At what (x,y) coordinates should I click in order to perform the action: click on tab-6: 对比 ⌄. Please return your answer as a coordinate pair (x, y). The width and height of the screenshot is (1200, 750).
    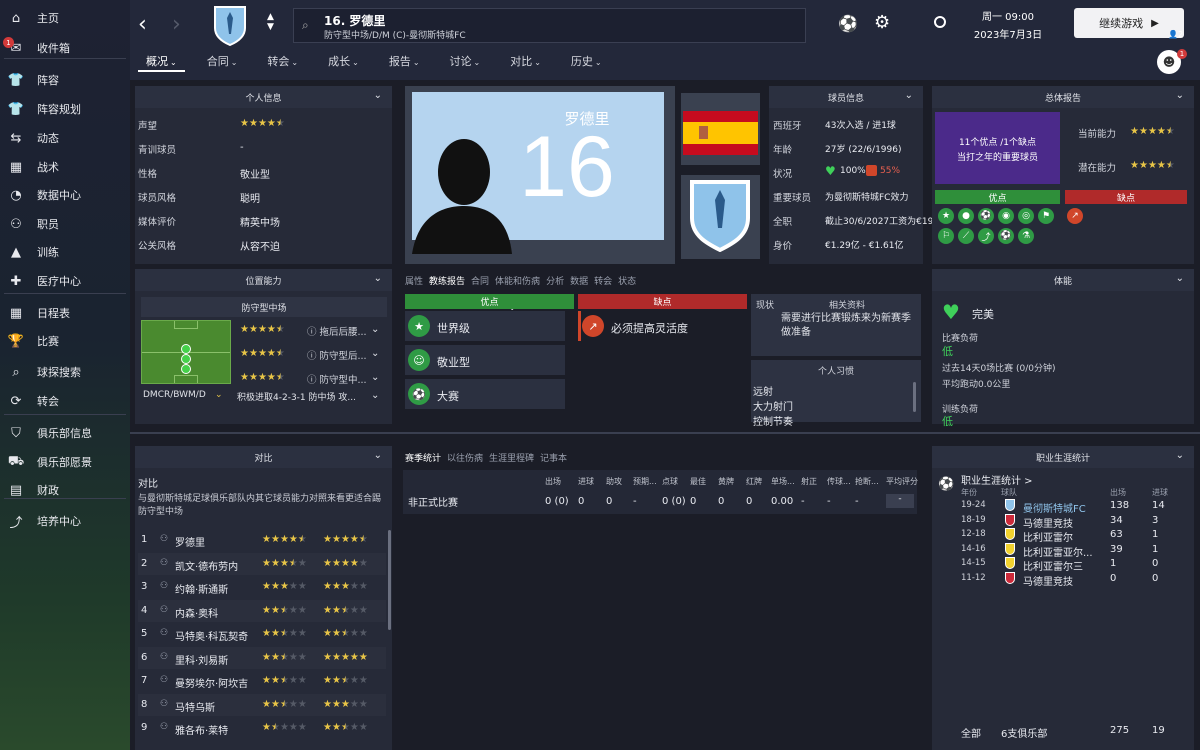
    Looking at the image, I should click on (525, 61).